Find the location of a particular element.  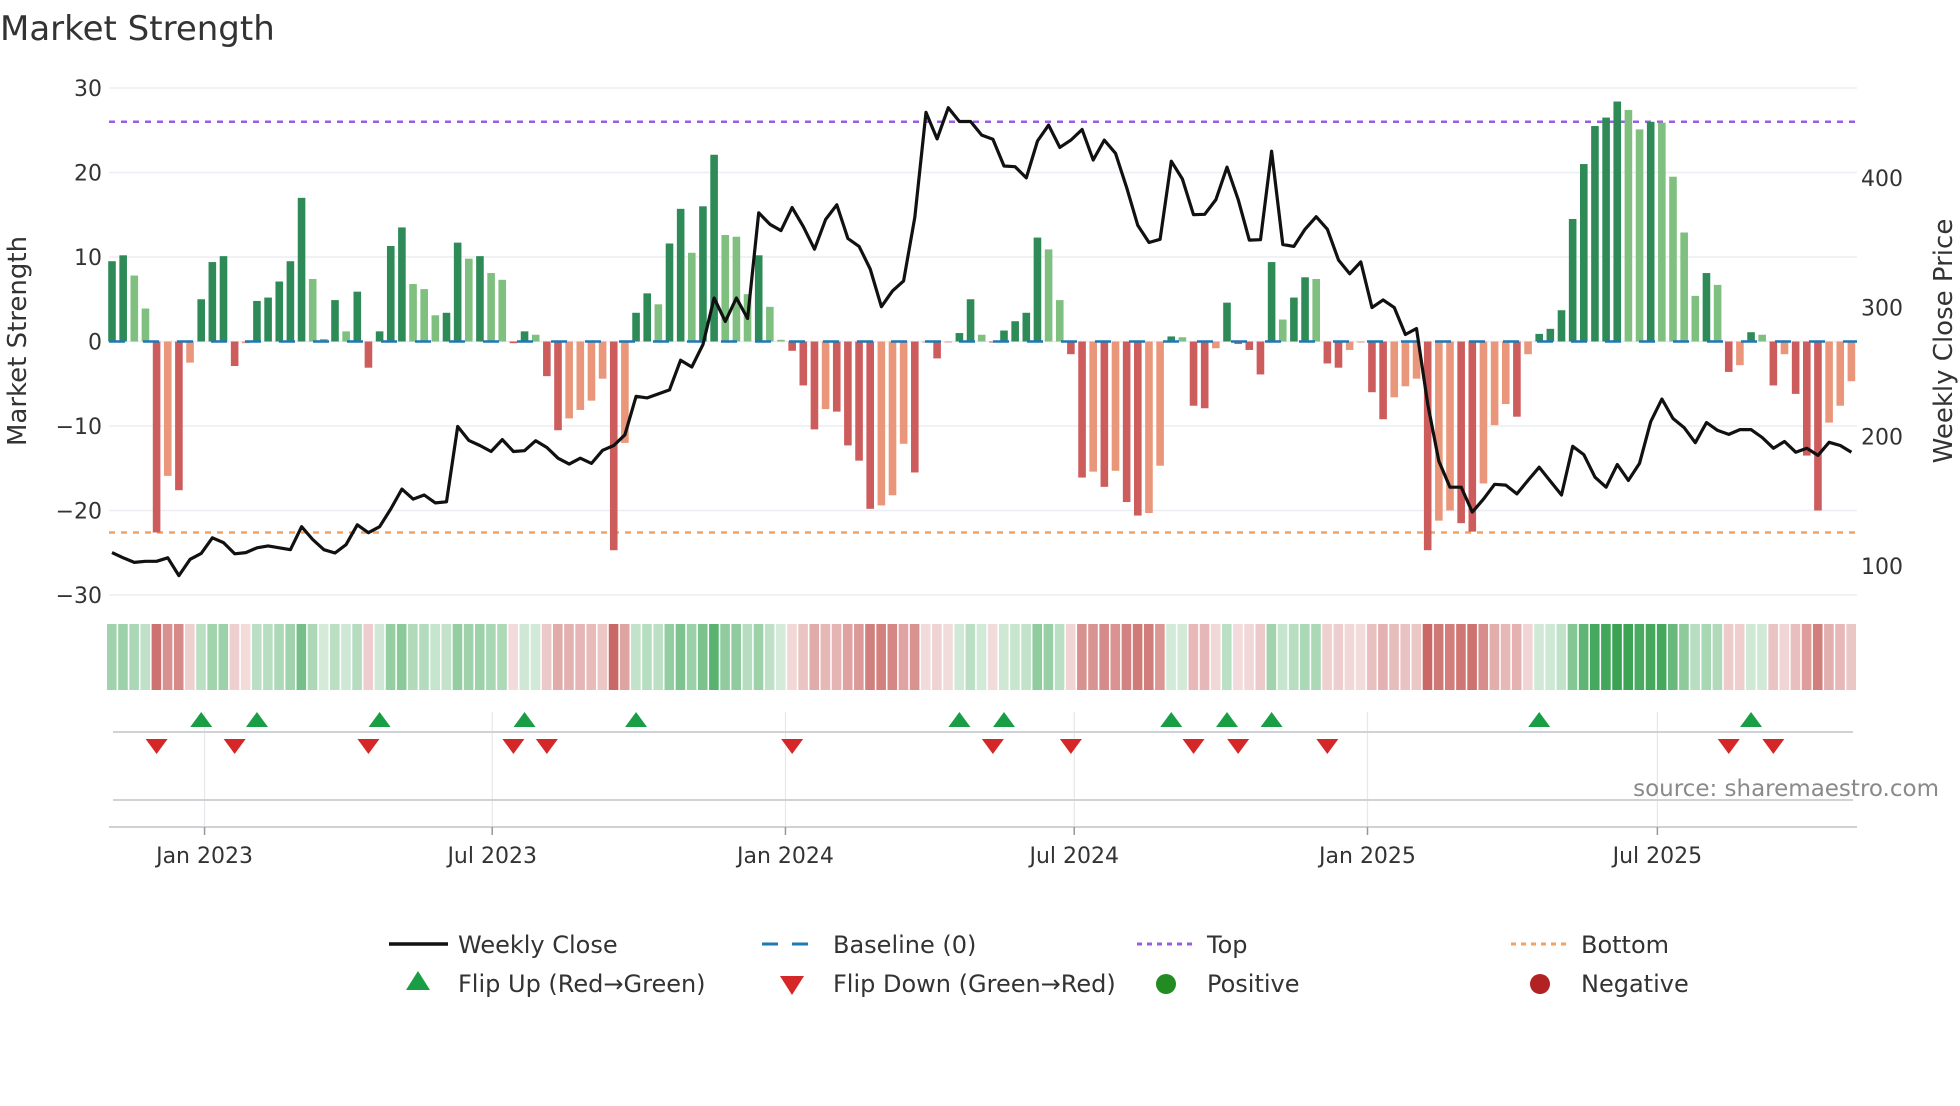

circle-red-icon is located at coordinates (1540, 984).